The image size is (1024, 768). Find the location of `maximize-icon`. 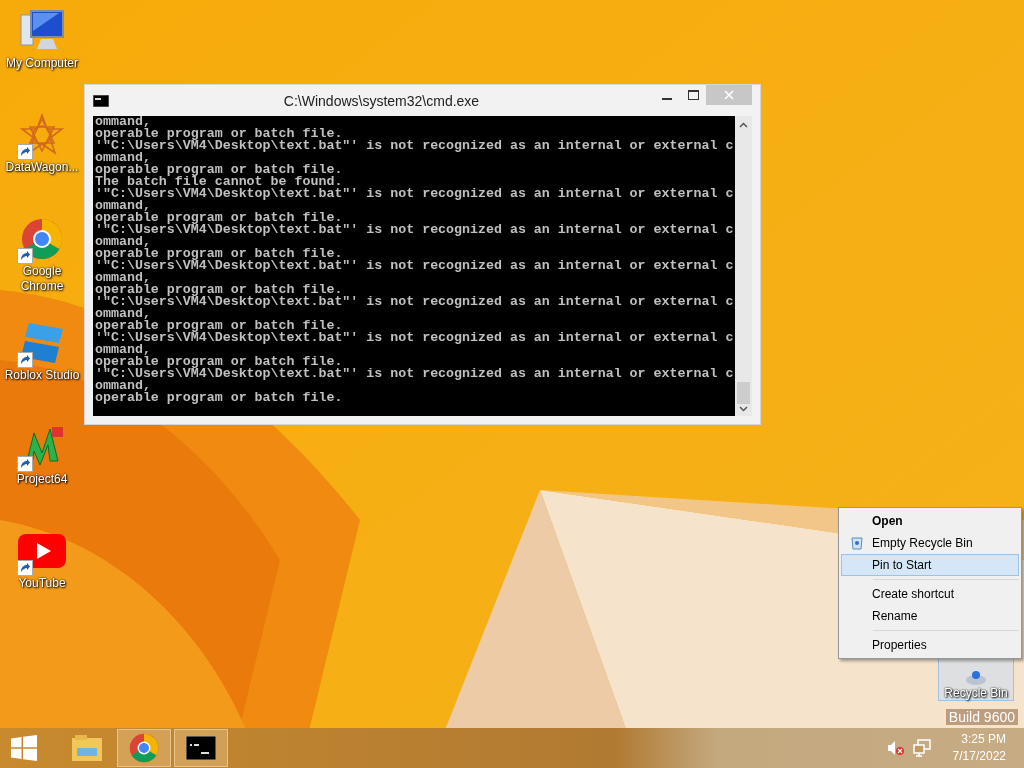

maximize-icon is located at coordinates (693, 95).